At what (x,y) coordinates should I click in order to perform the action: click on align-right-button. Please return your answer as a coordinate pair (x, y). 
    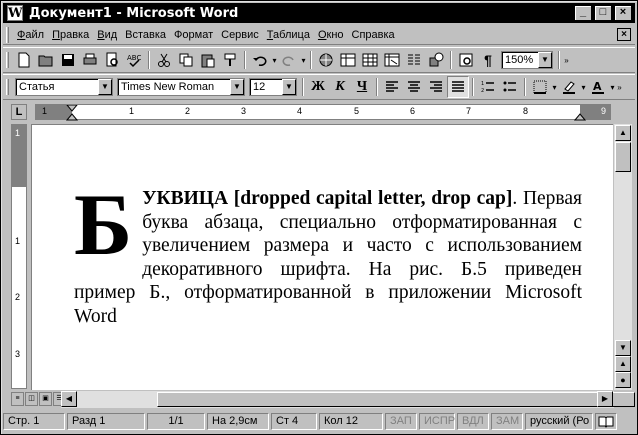
    Looking at the image, I should click on (436, 87).